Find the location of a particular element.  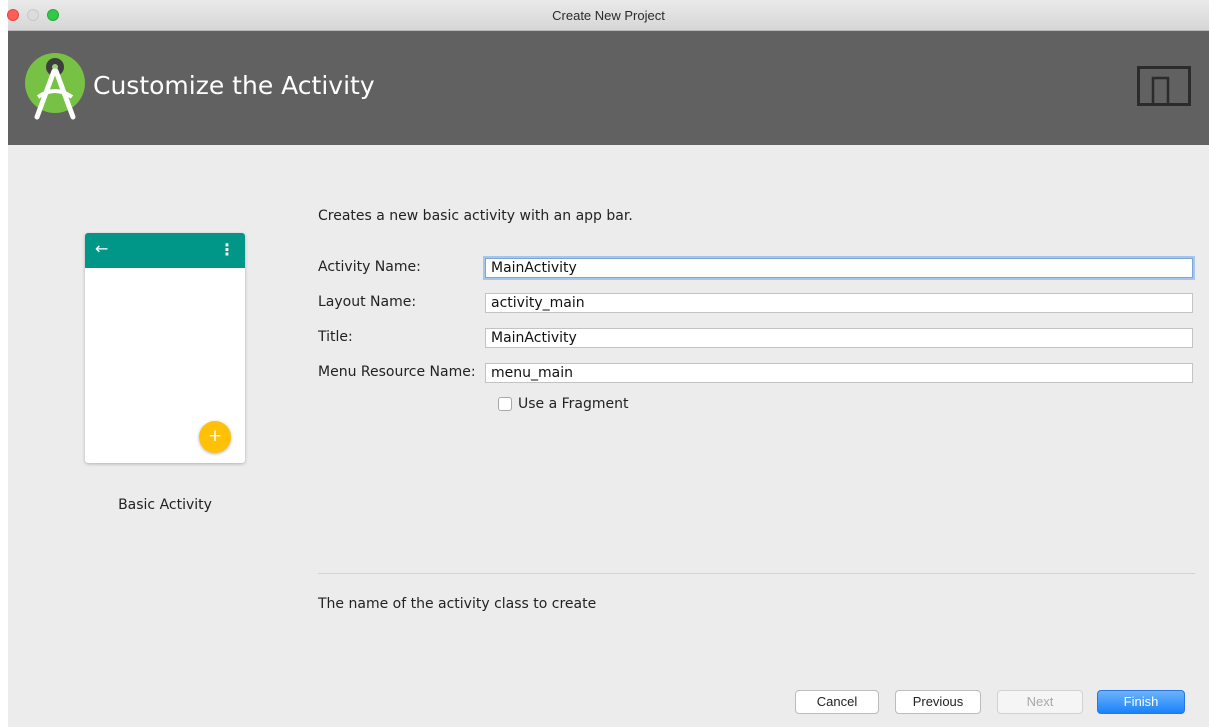

add-icon: + is located at coordinates (215, 437).